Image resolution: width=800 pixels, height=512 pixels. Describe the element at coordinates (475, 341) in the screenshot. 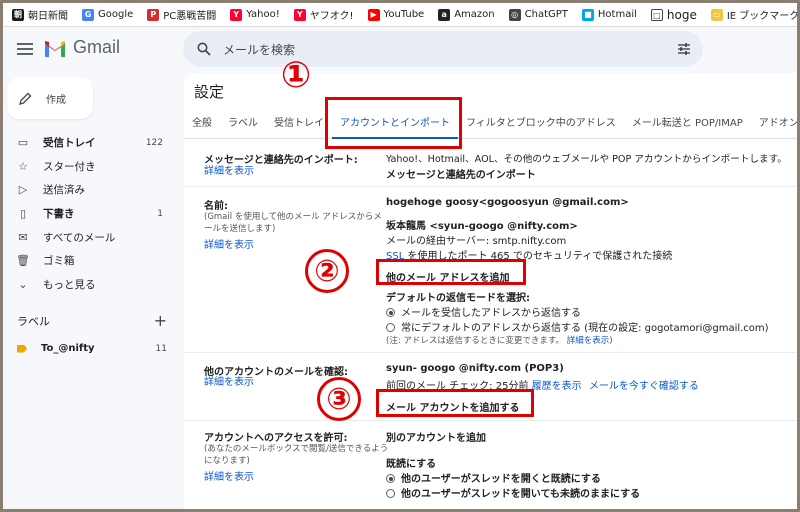

I see `reply-note-text: (注: アドレスは返信するときに変更できます。` at that location.